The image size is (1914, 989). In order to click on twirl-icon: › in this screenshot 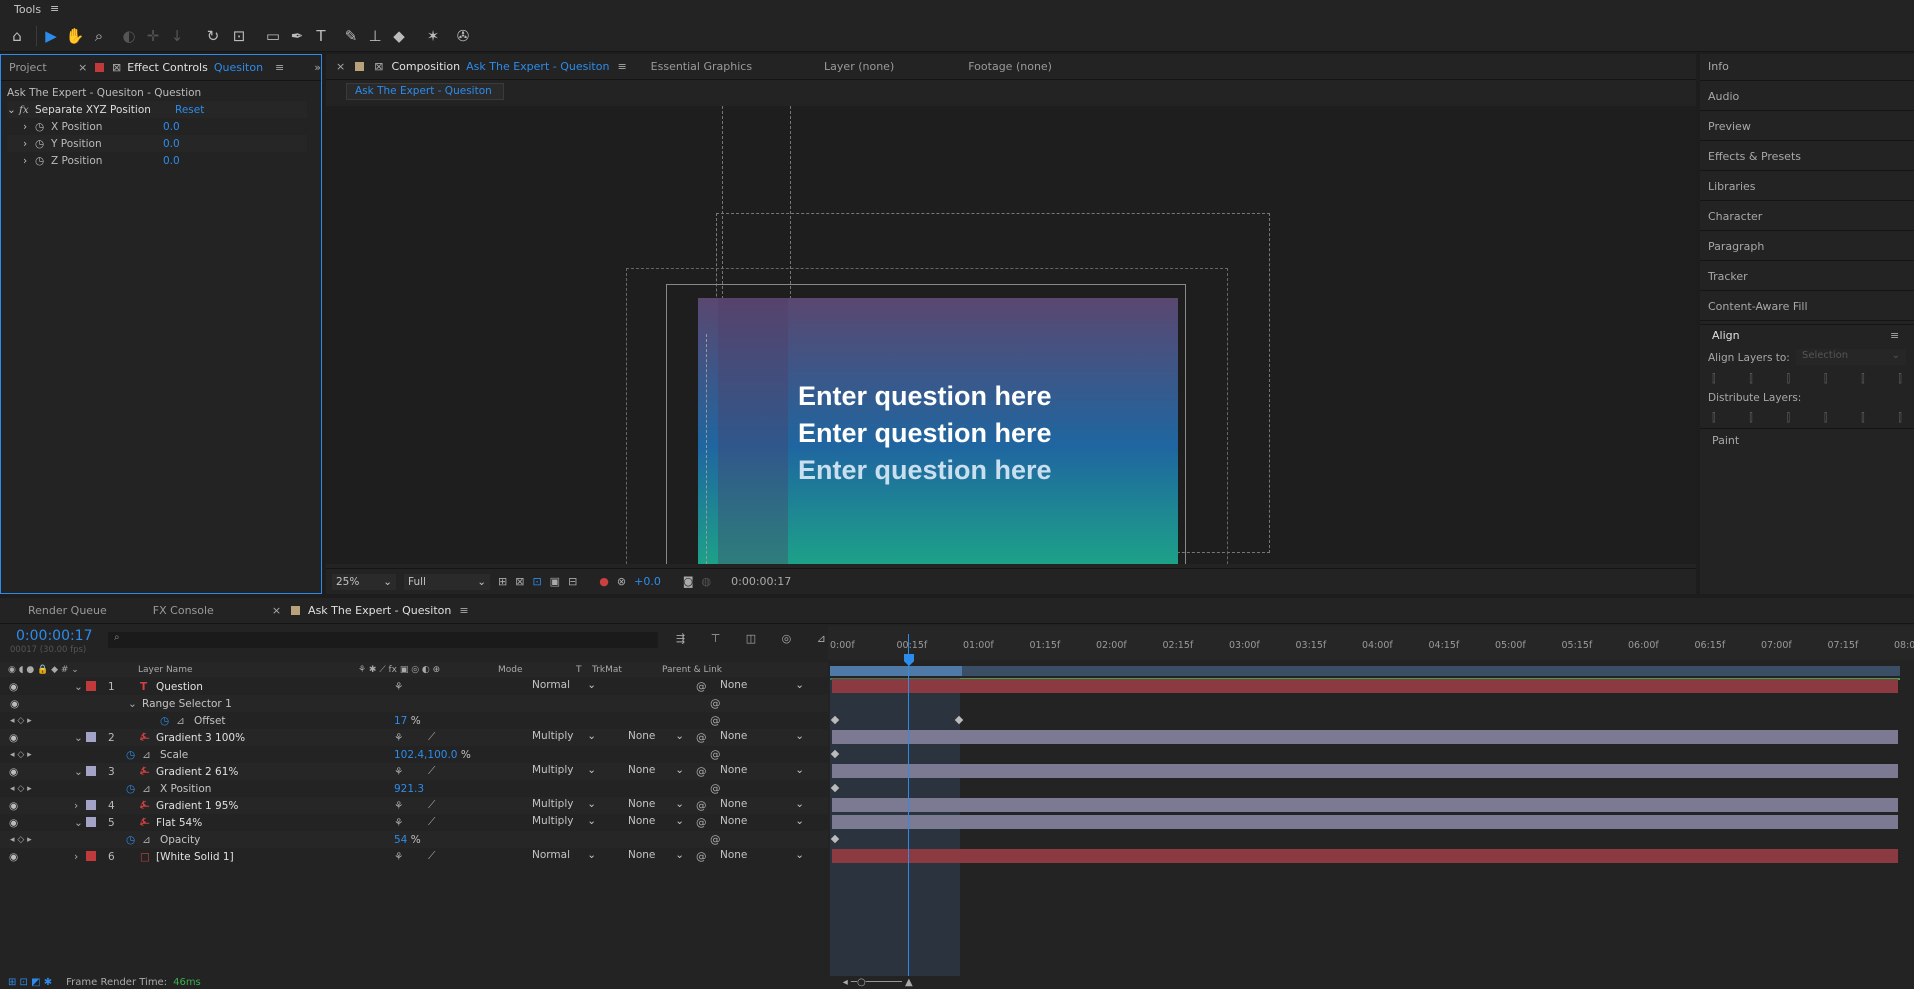, I will do `click(76, 857)`.